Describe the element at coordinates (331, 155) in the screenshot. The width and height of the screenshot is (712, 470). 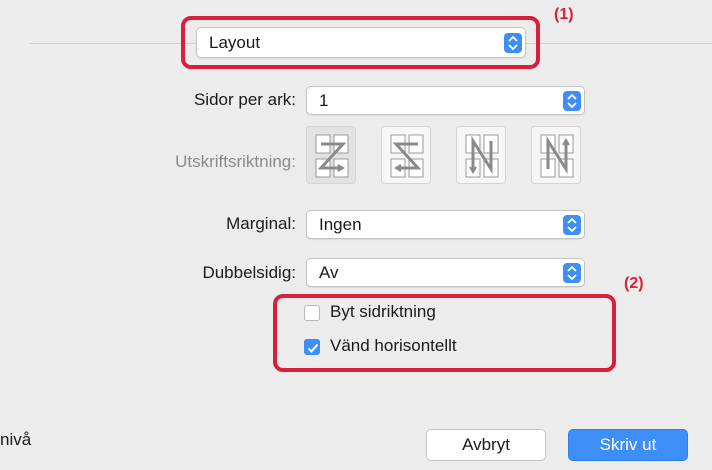
I see `z-orientation-icon` at that location.